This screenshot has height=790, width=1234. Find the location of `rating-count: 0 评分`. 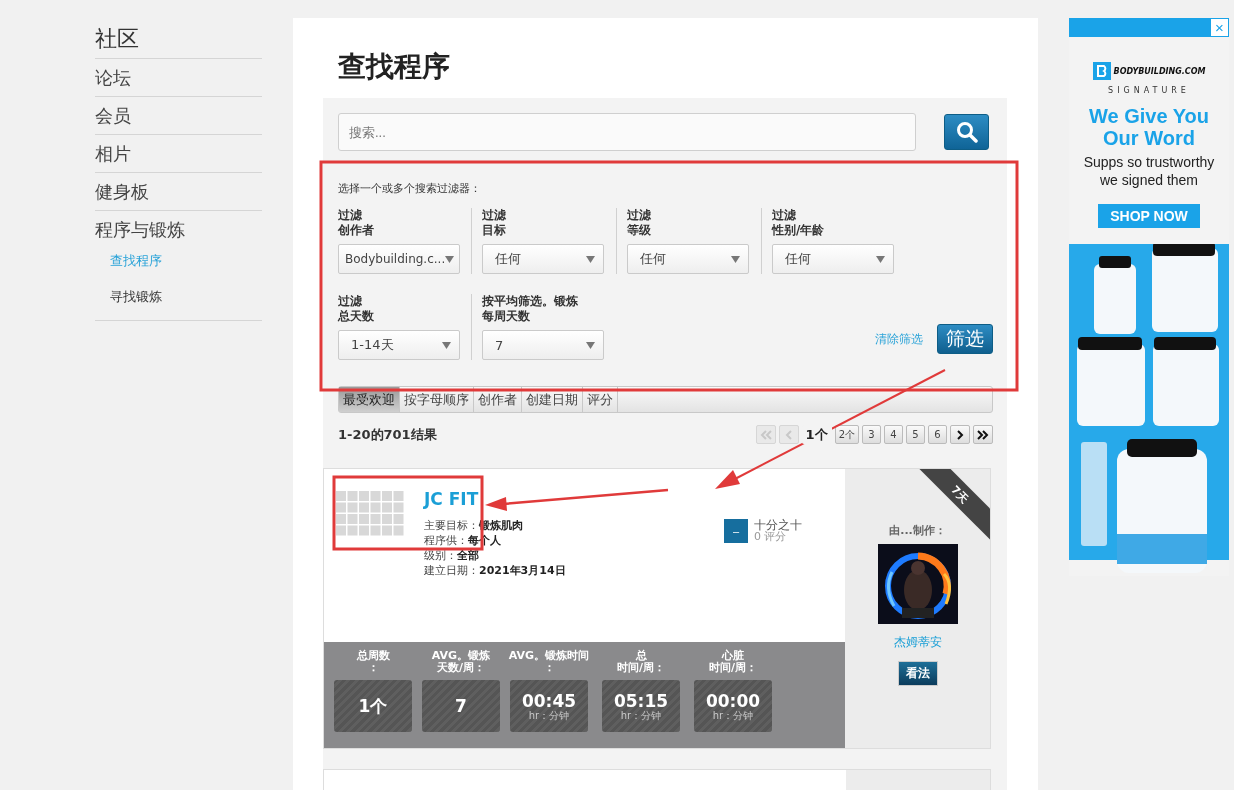

rating-count: 0 评分 is located at coordinates (770, 537).